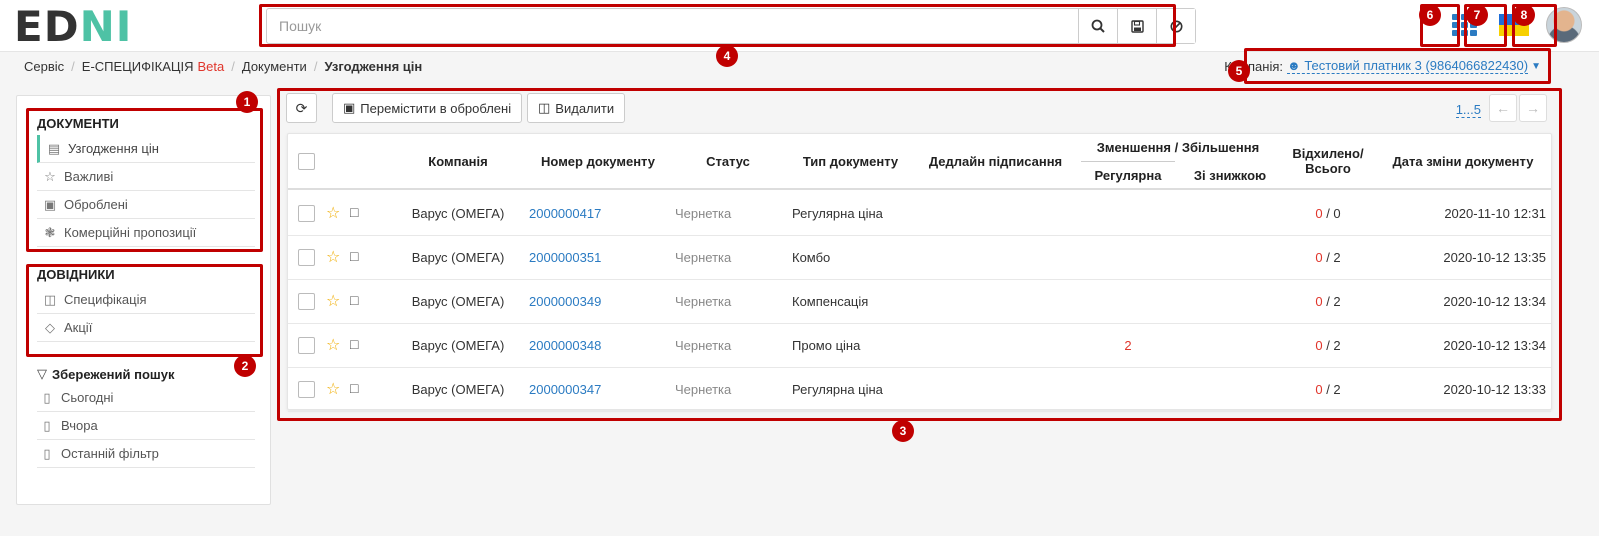  Describe the element at coordinates (565, 257) in the screenshot. I see `doc-number-link: 2000000351` at that location.